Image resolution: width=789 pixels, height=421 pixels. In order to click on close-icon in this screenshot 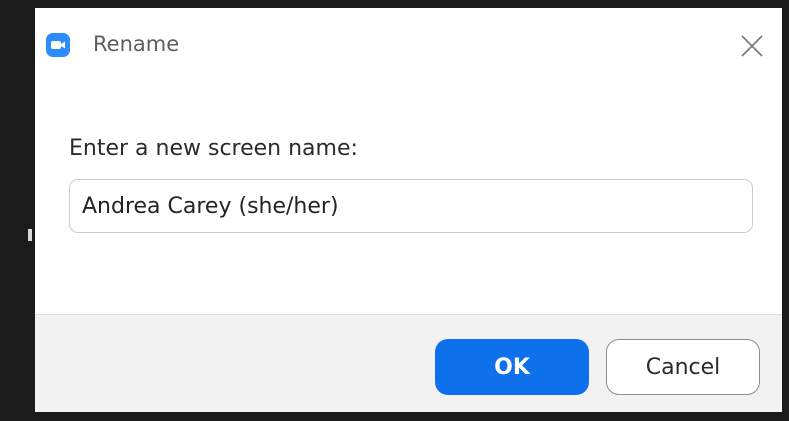, I will do `click(752, 46)`.